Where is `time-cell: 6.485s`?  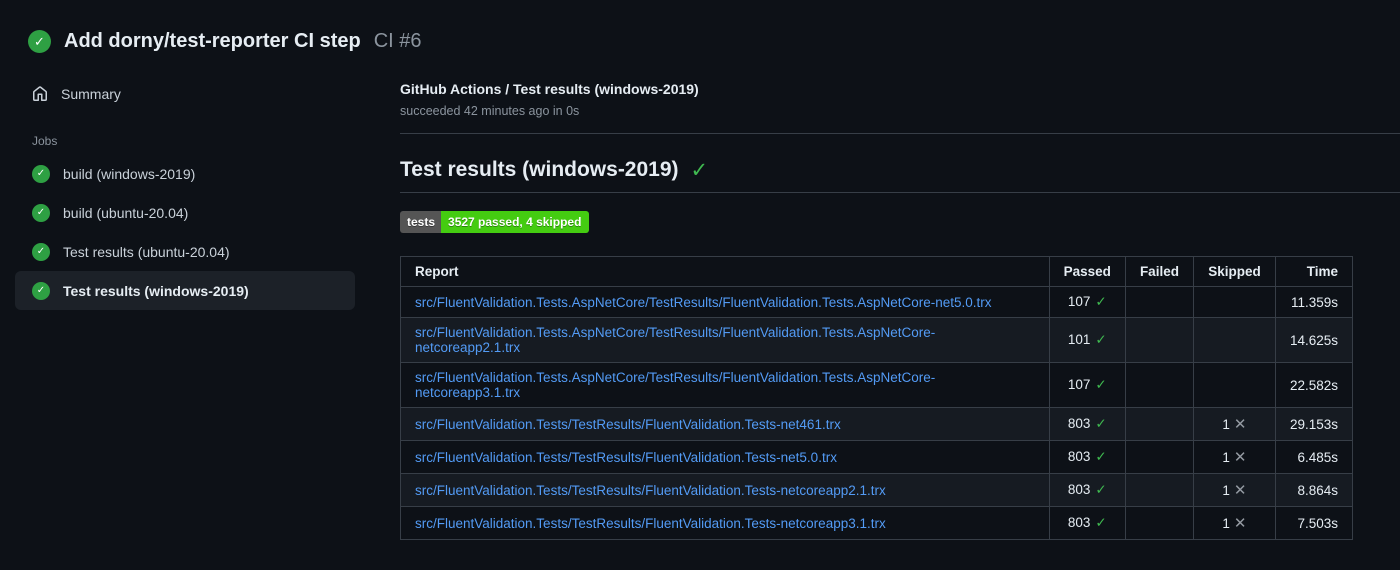
time-cell: 6.485s is located at coordinates (1314, 457).